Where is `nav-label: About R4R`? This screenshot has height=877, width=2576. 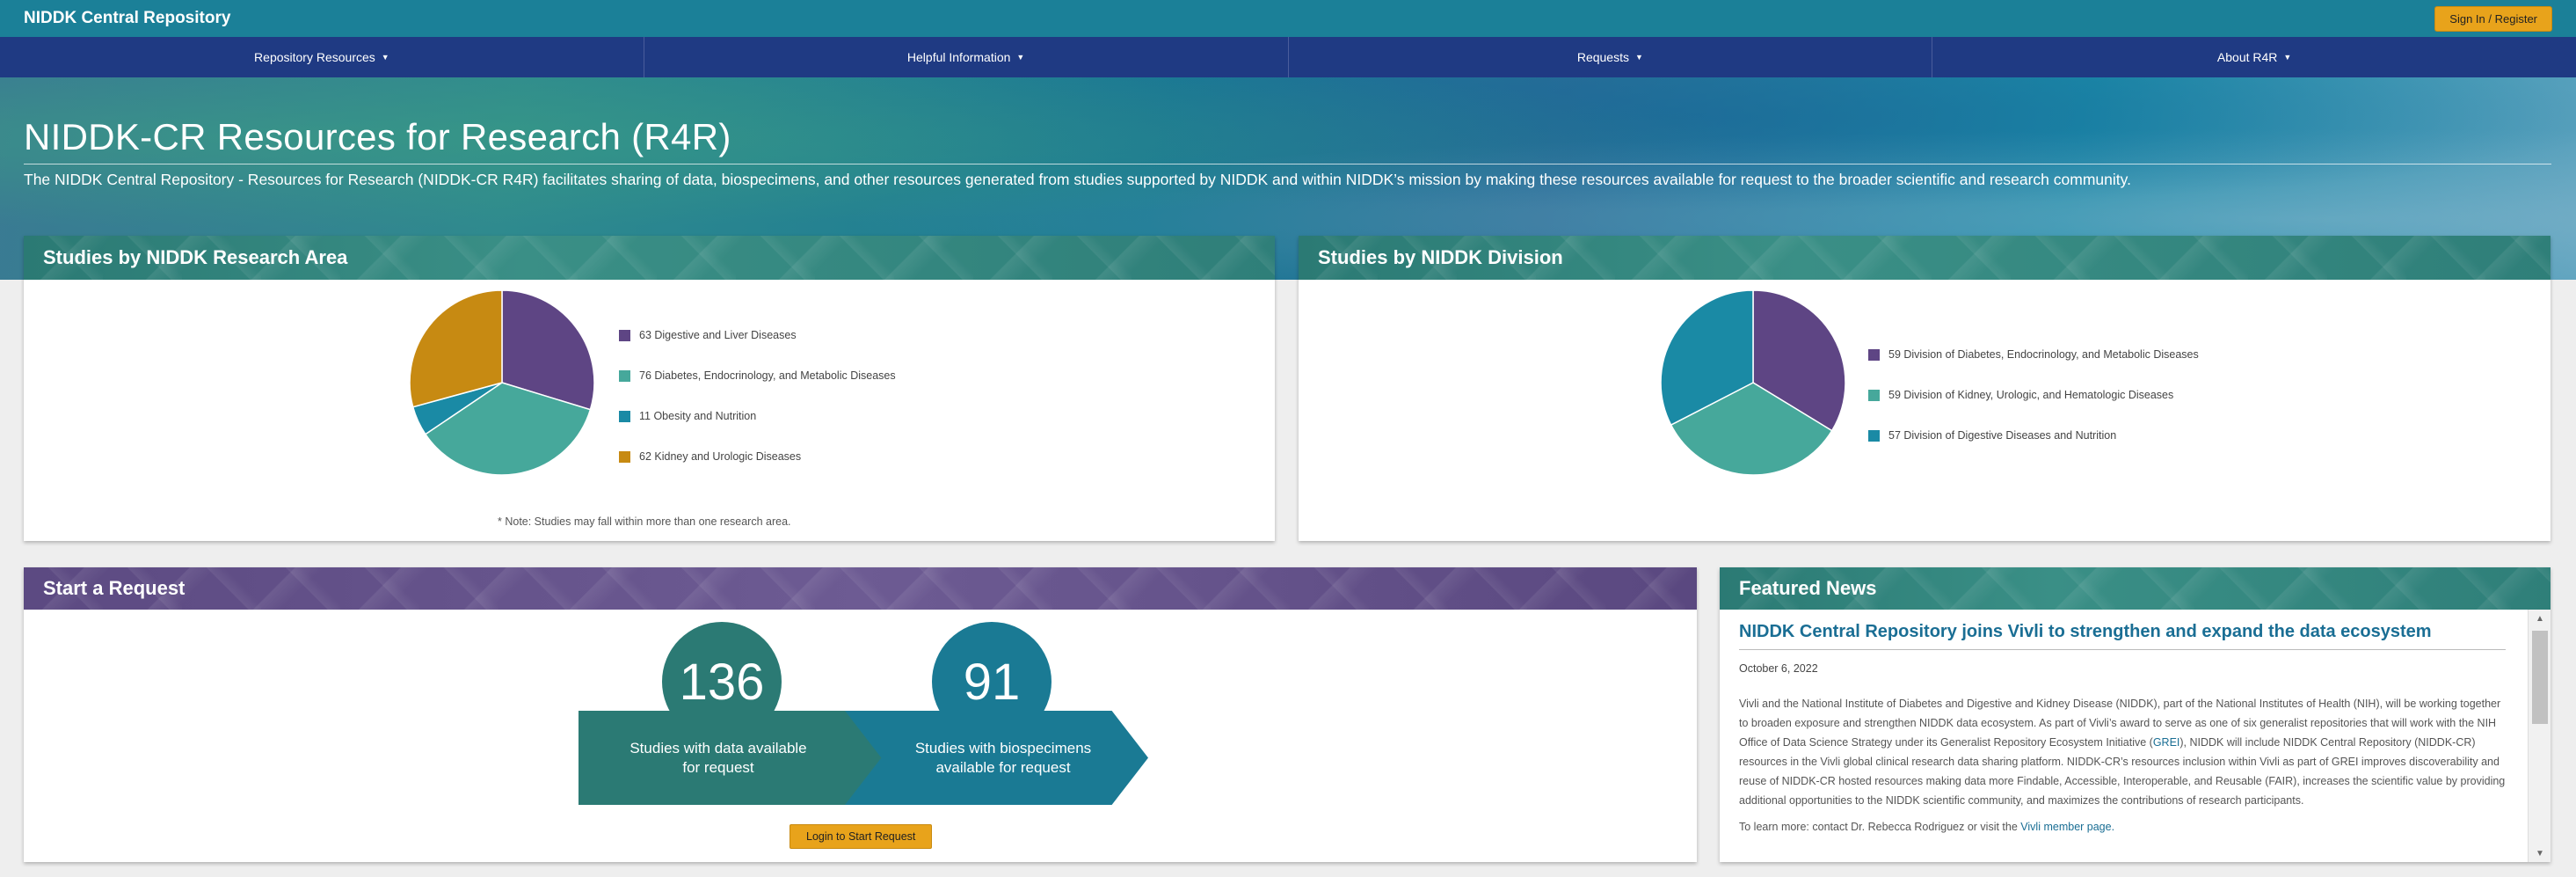 nav-label: About R4R is located at coordinates (2247, 57).